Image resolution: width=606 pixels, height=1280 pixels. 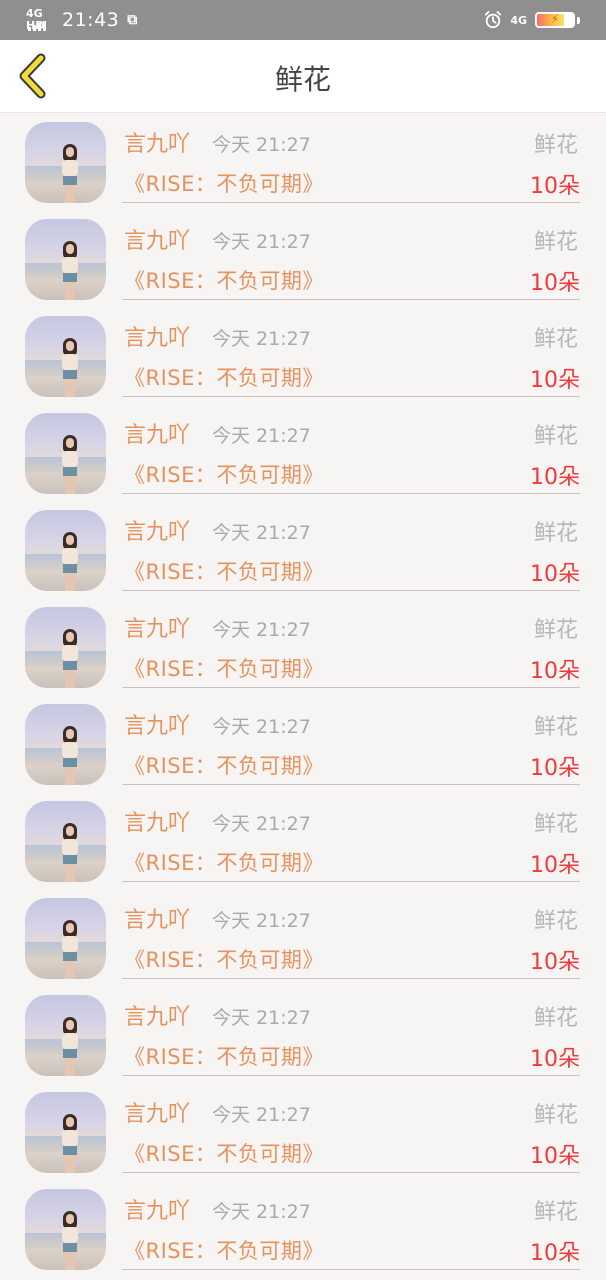 What do you see at coordinates (532, 20) in the screenshot?
I see `status-right: 4G ⚡` at bounding box center [532, 20].